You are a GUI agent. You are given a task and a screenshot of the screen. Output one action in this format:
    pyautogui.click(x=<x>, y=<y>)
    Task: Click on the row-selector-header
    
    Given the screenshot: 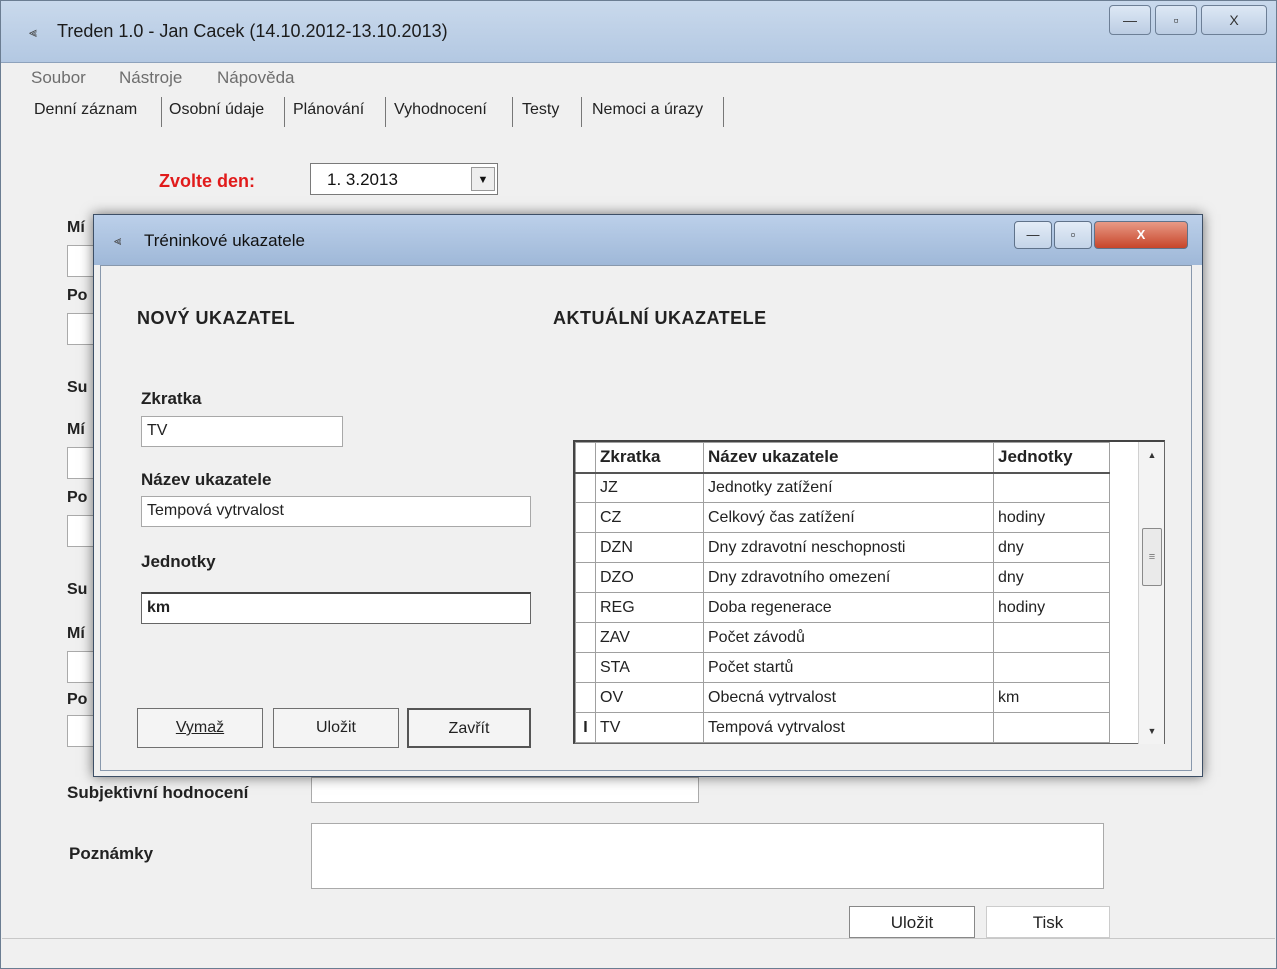 What is the action you would take?
    pyautogui.click(x=585, y=458)
    